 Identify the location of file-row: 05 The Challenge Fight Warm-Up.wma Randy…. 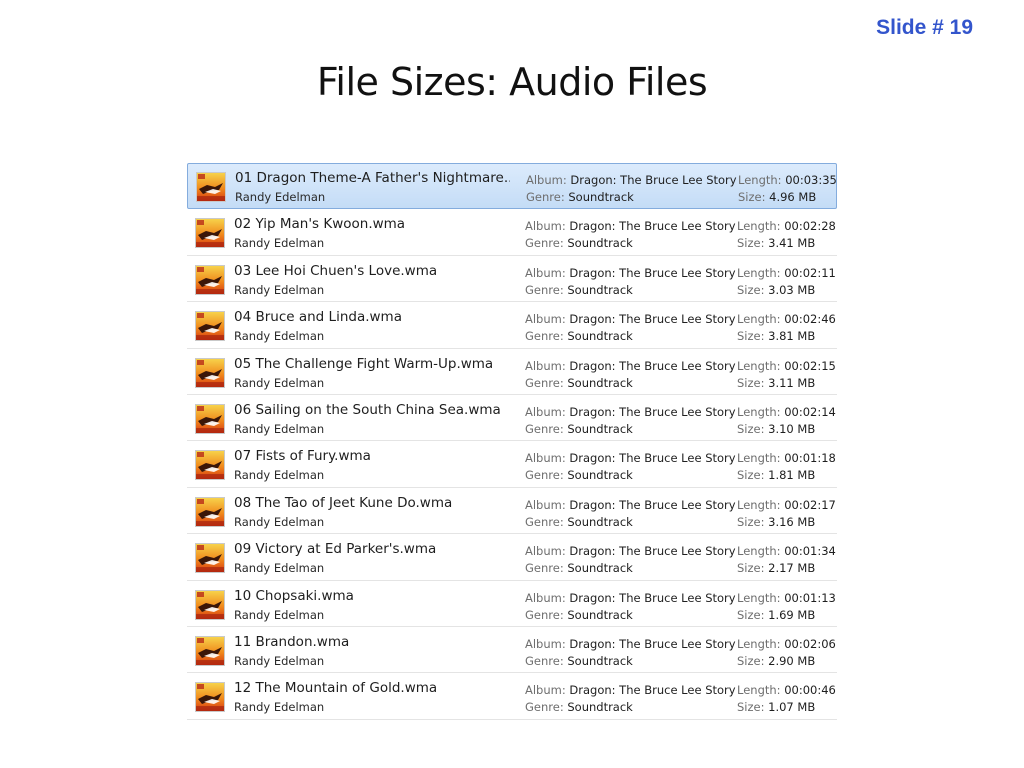
(512, 372).